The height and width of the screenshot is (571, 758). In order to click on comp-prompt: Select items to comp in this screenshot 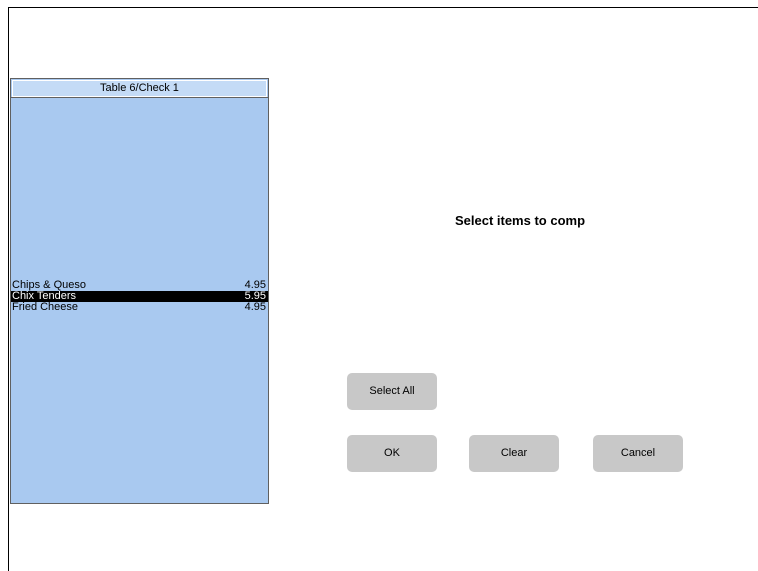, I will do `click(520, 220)`.